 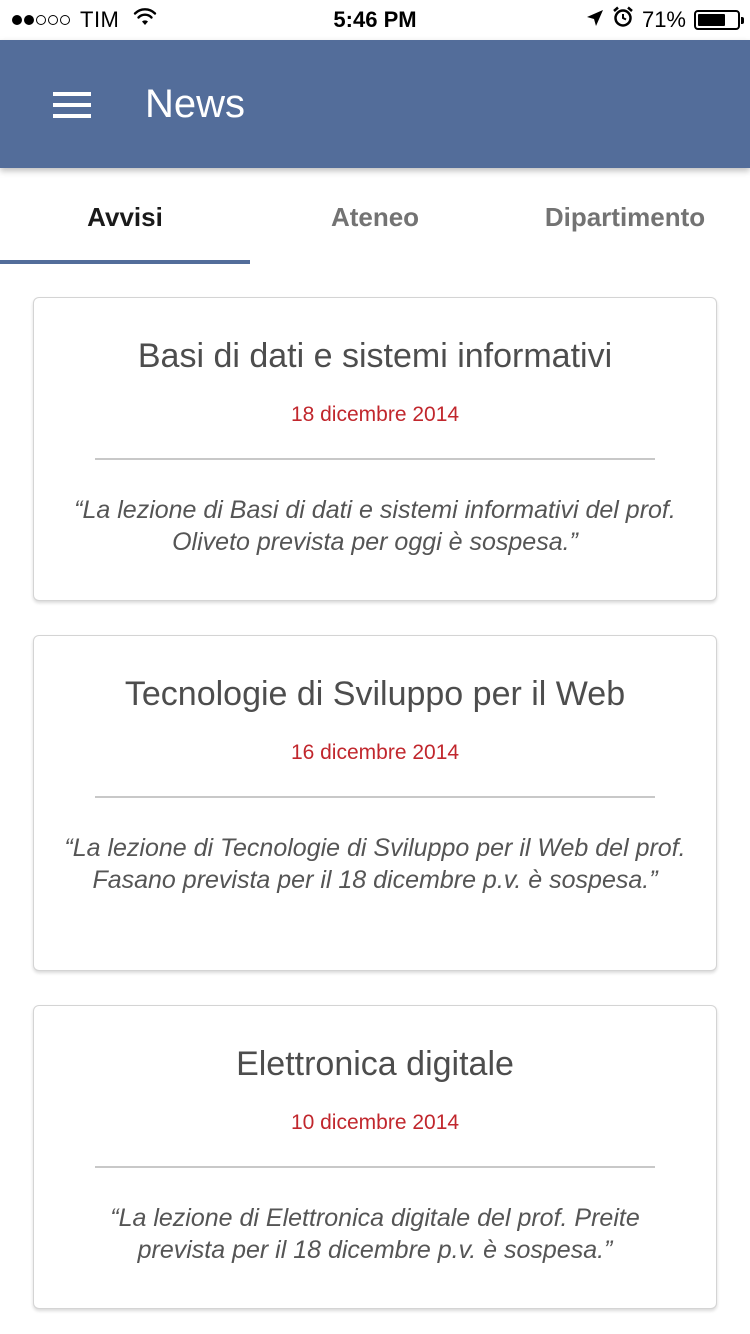 I want to click on news-title: Tecnologie di Sviluppo per il Web, so click(x=375, y=694).